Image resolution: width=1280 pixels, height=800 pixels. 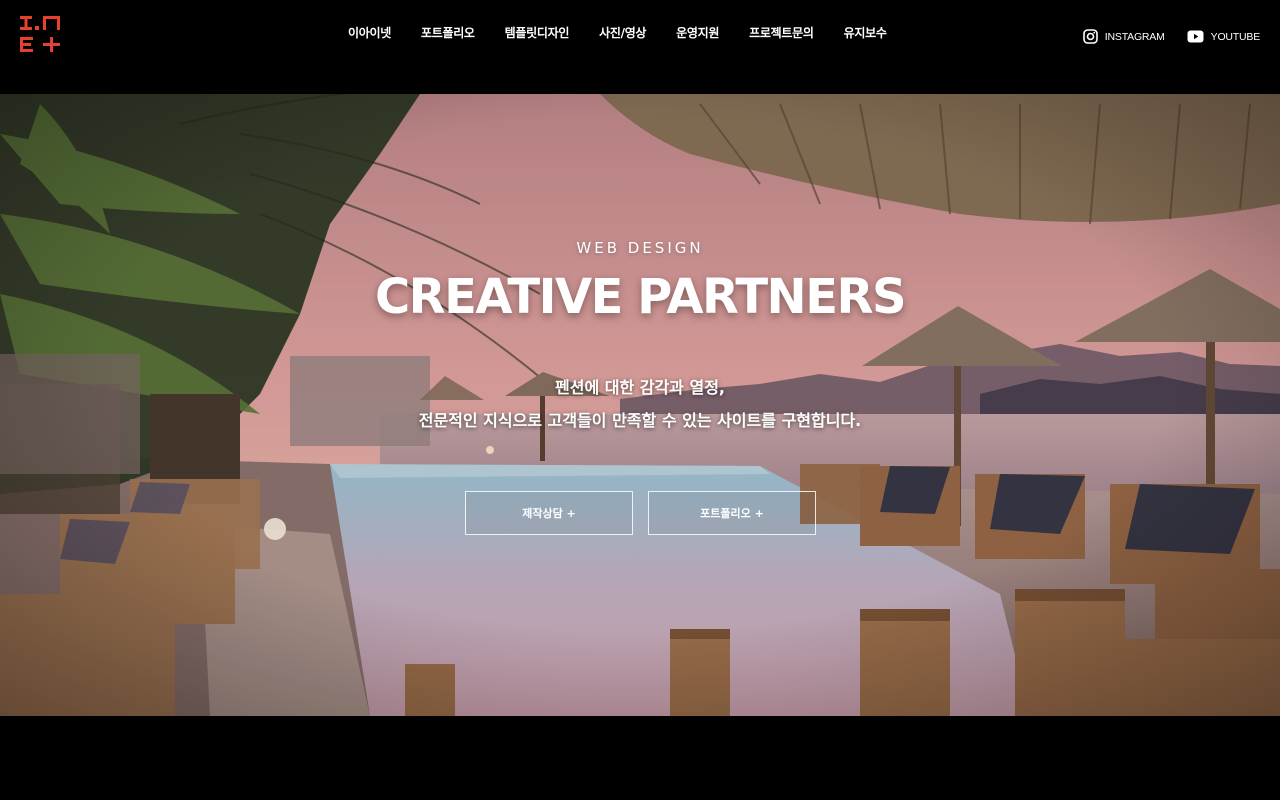 I want to click on hero-subtitle-line2: 전문적인 지식으로 고객들이 만족할 수 있는 사이트를 구현합니다., so click(x=640, y=420).